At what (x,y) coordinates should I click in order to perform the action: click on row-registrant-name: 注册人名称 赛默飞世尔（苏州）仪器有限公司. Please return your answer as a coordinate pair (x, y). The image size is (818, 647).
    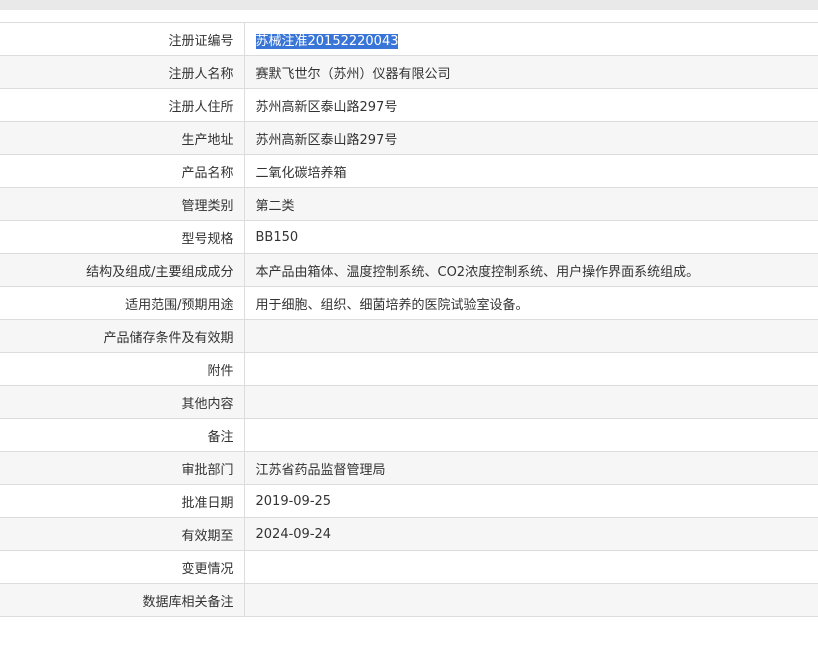
    Looking at the image, I should click on (409, 72).